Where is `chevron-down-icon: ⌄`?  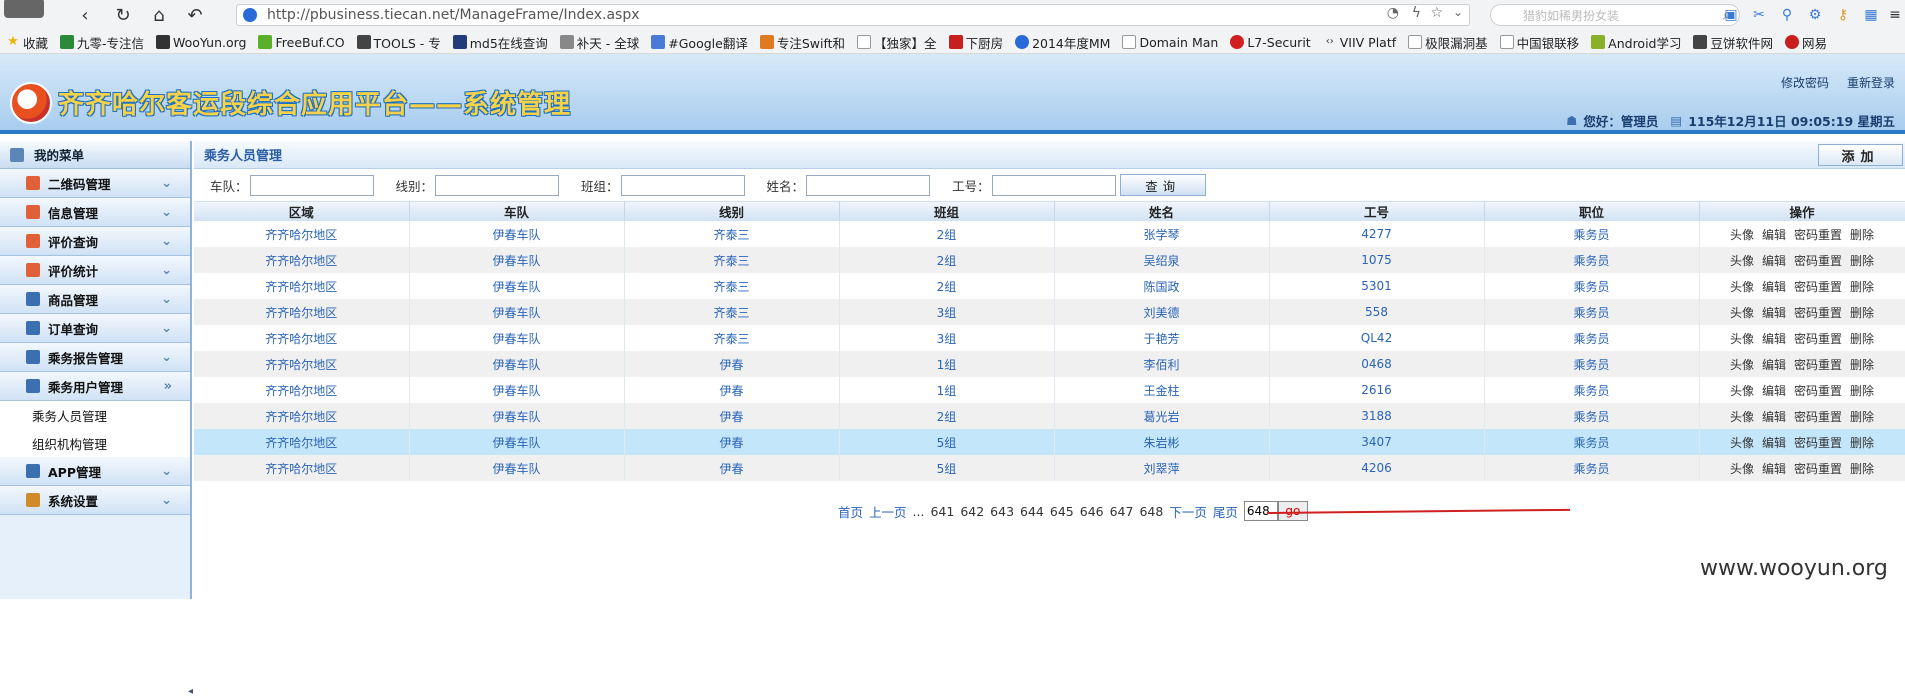
chevron-down-icon: ⌄ is located at coordinates (1458, 12).